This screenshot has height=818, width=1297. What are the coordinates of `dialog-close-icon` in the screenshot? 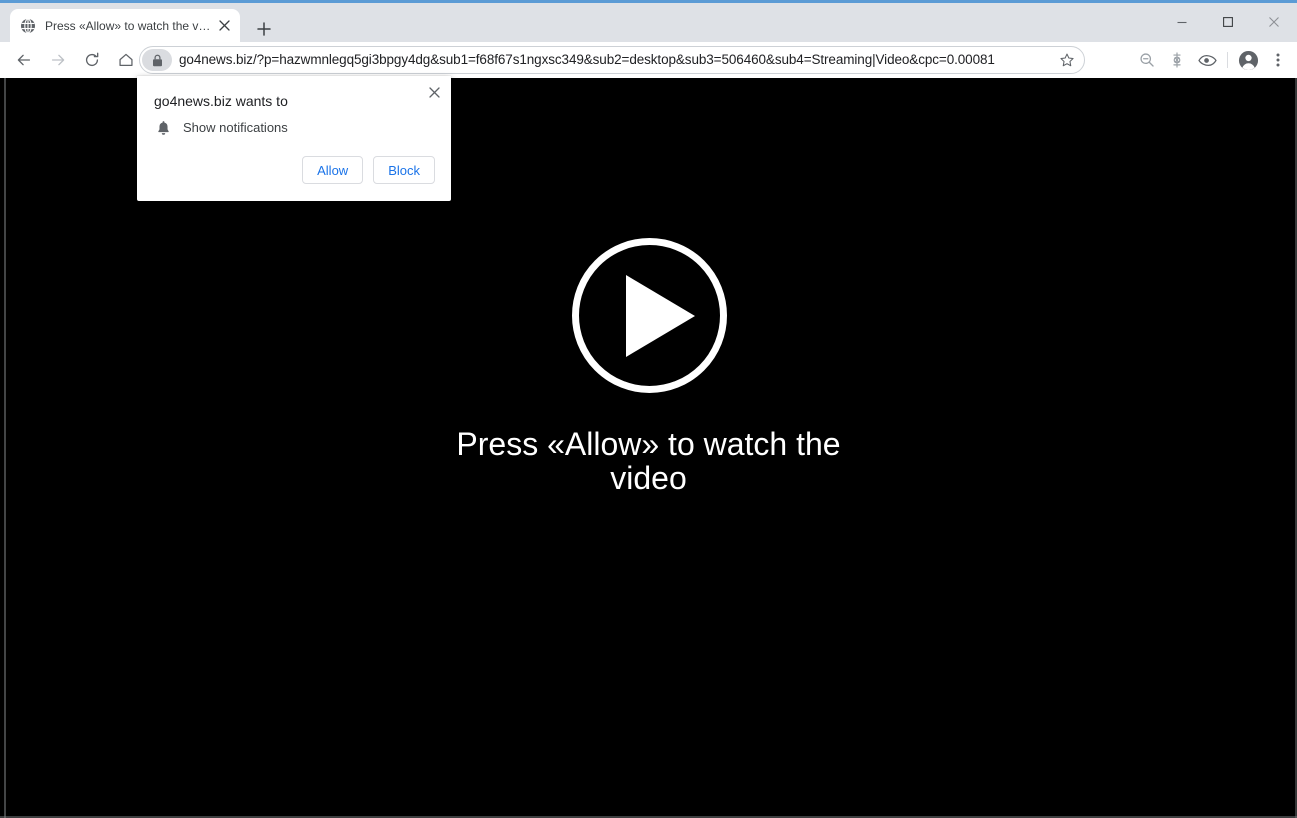 It's located at (434, 92).